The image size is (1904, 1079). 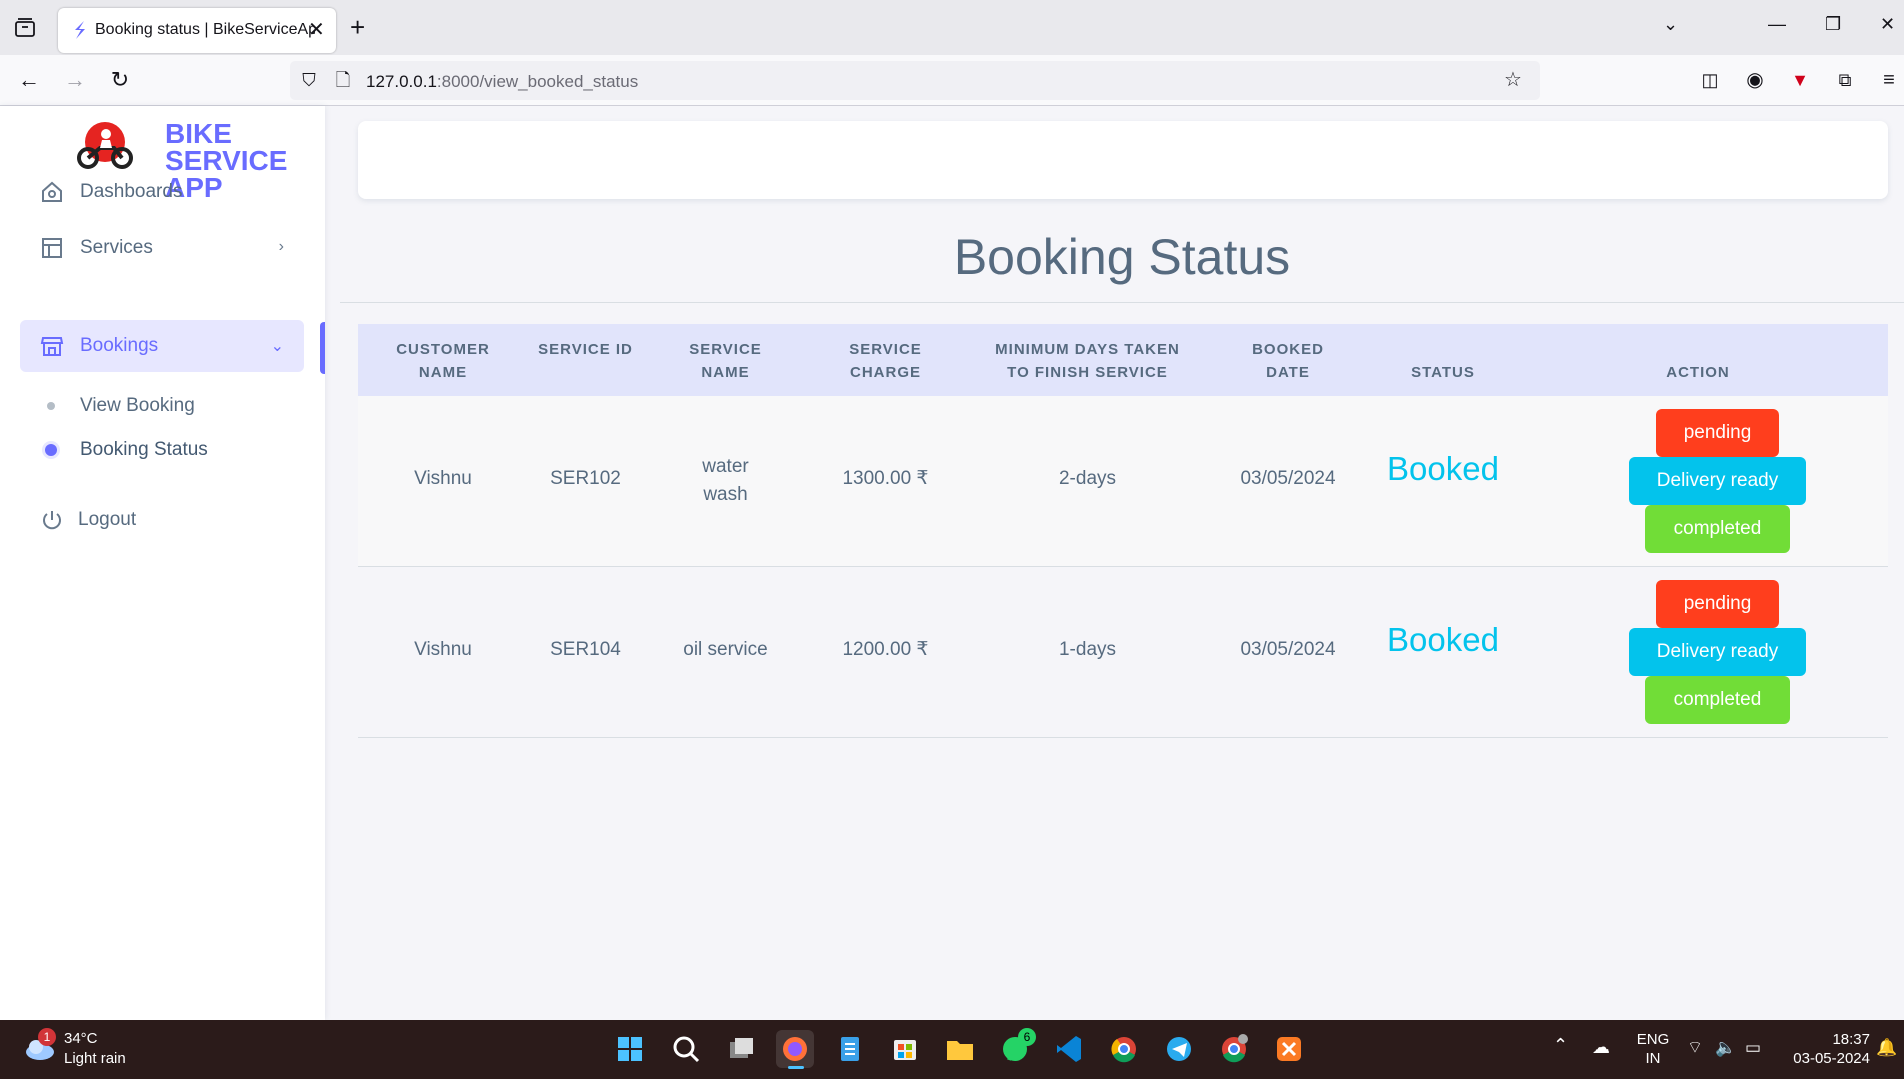 I want to click on cell-service-name: oil service, so click(x=725, y=649).